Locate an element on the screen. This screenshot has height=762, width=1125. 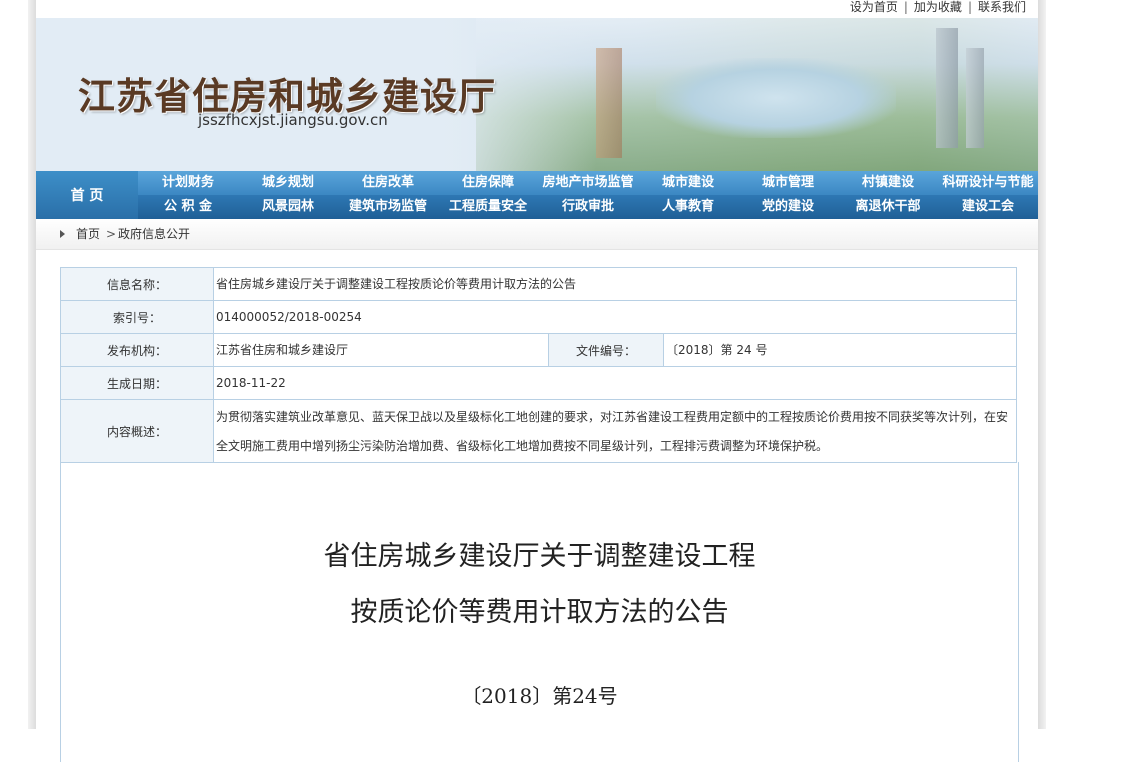
nav-item-urban-rural-planning: 城乡规划 is located at coordinates (288, 183).